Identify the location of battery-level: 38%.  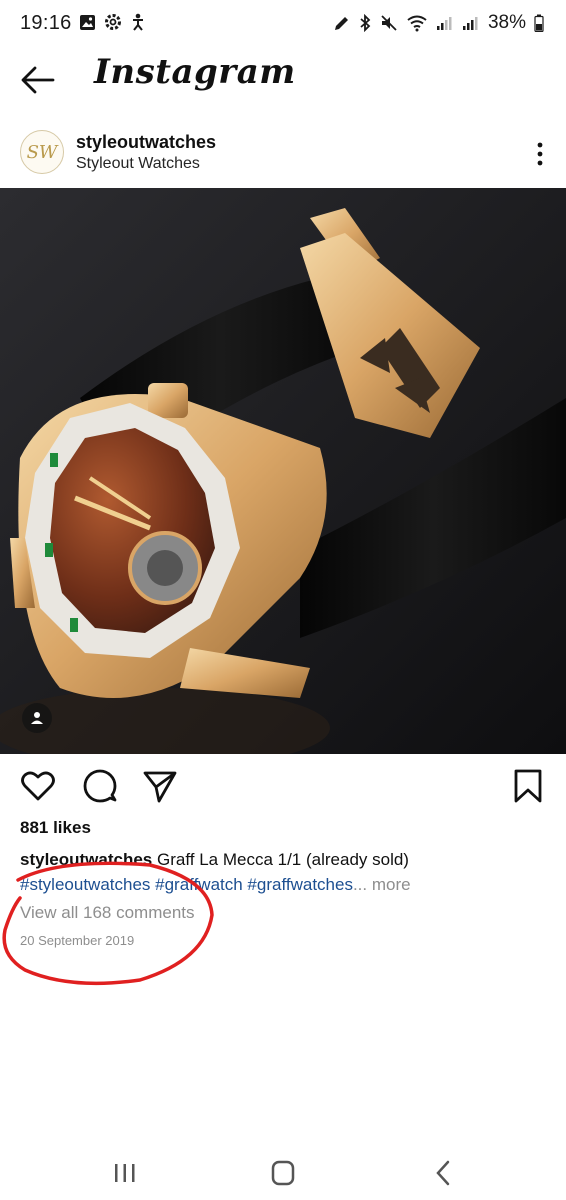
(506, 22).